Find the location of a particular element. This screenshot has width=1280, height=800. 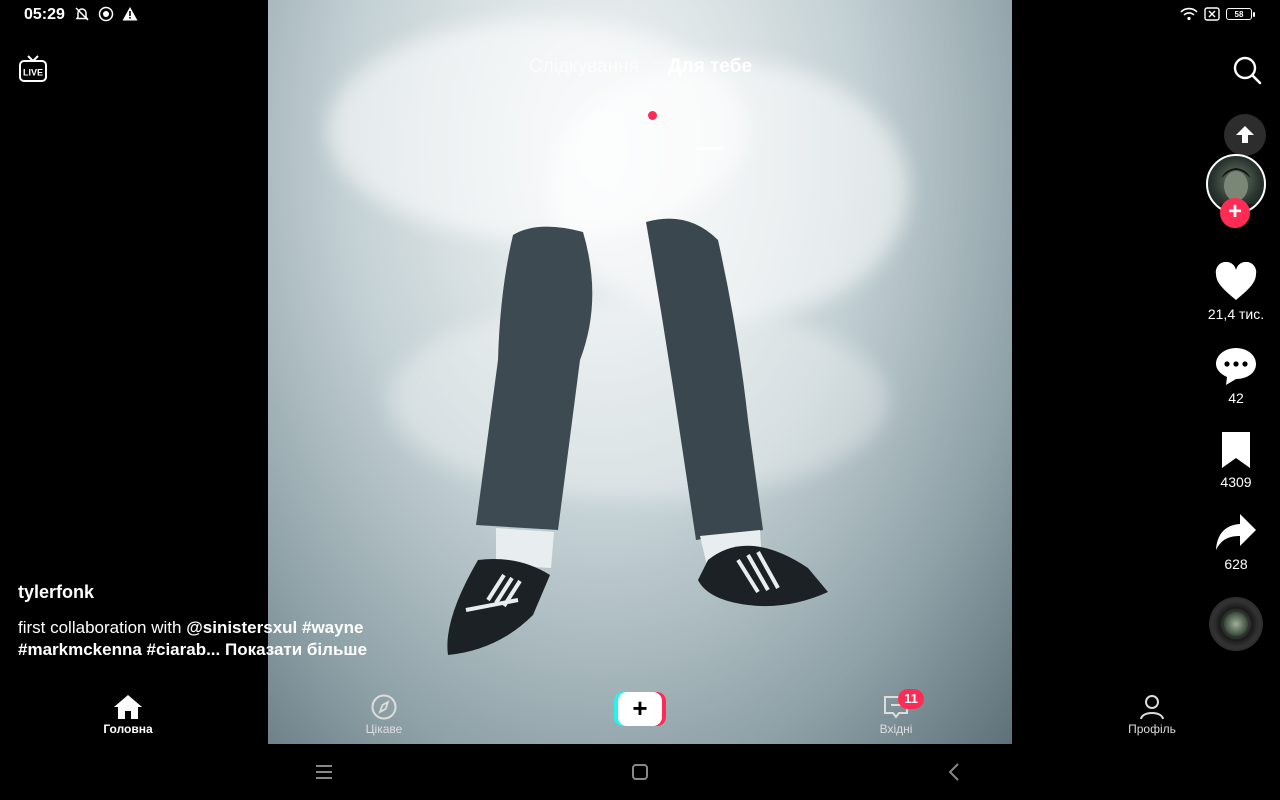

favorite-count: 4309 is located at coordinates (1236, 482).